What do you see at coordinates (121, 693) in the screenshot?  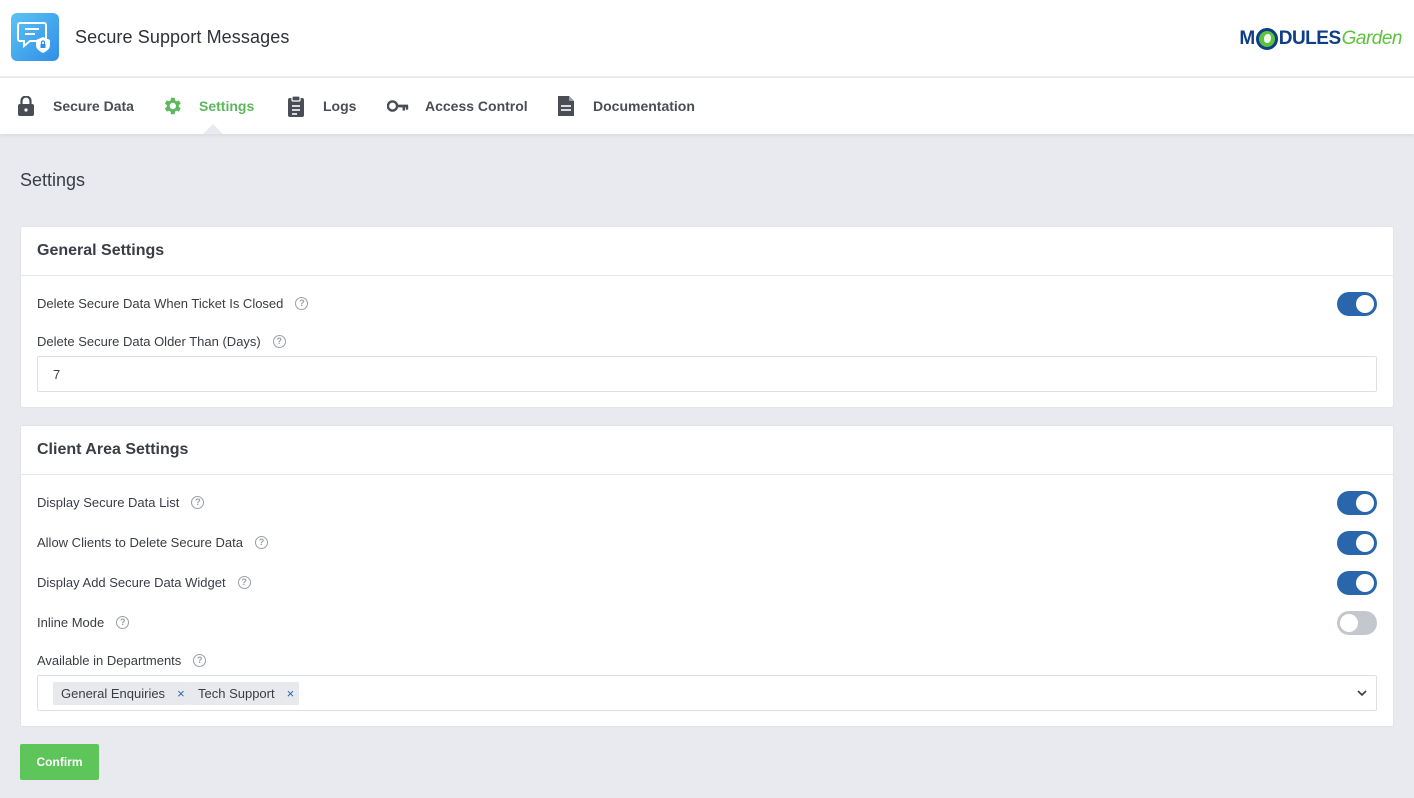 I see `department-tag: General Enquiries ×` at bounding box center [121, 693].